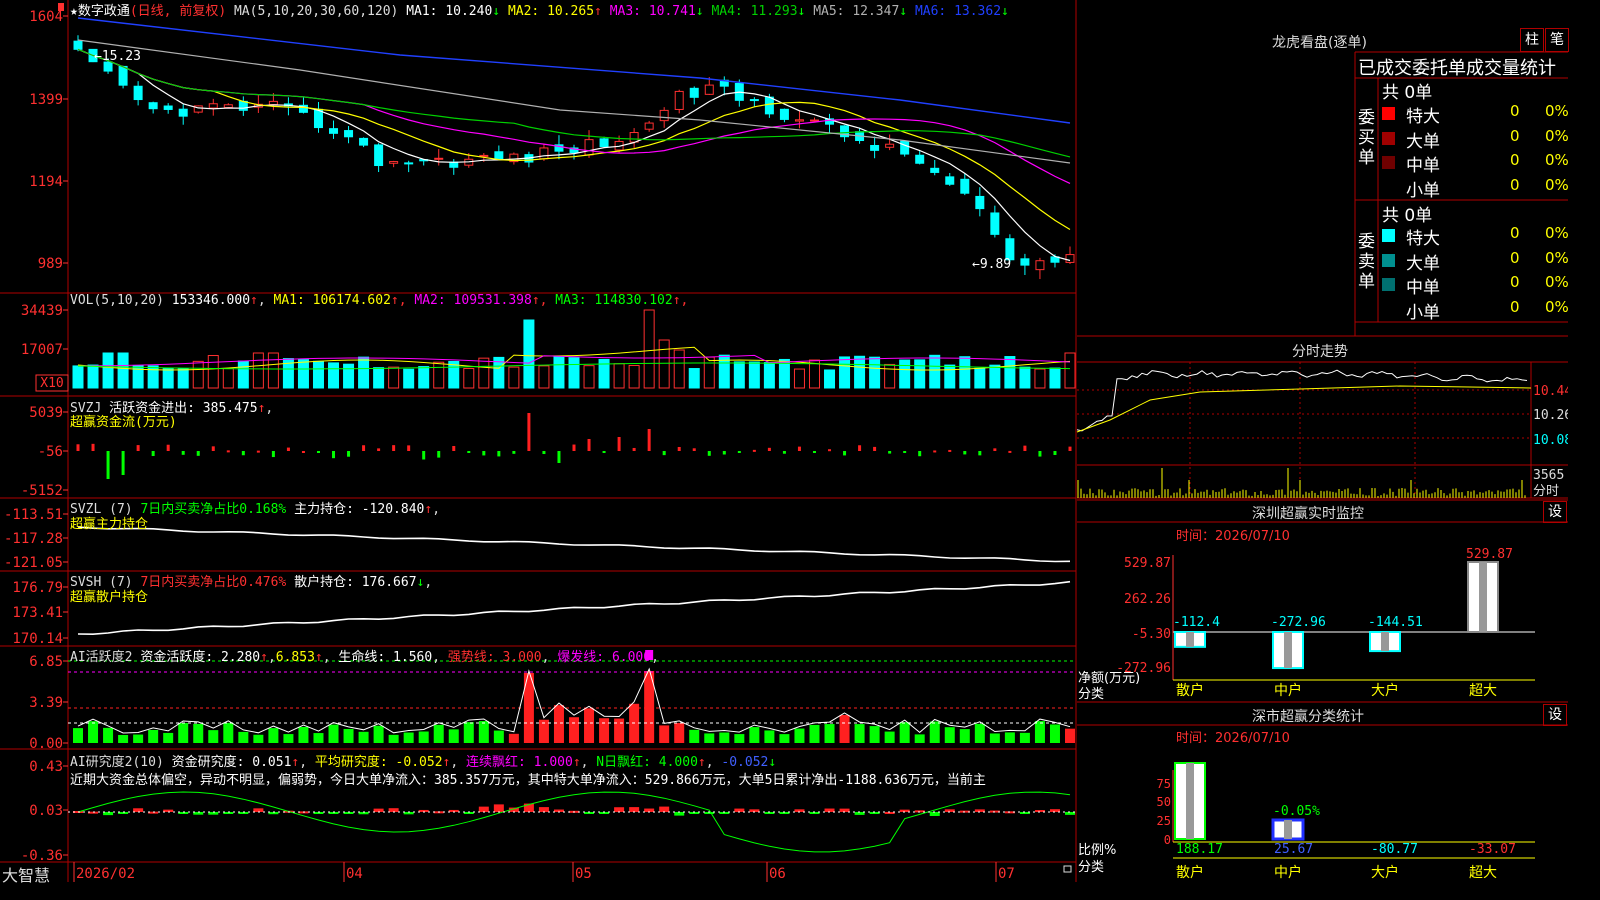  I want to click on y-tick-label: -5152, so click(42, 491).